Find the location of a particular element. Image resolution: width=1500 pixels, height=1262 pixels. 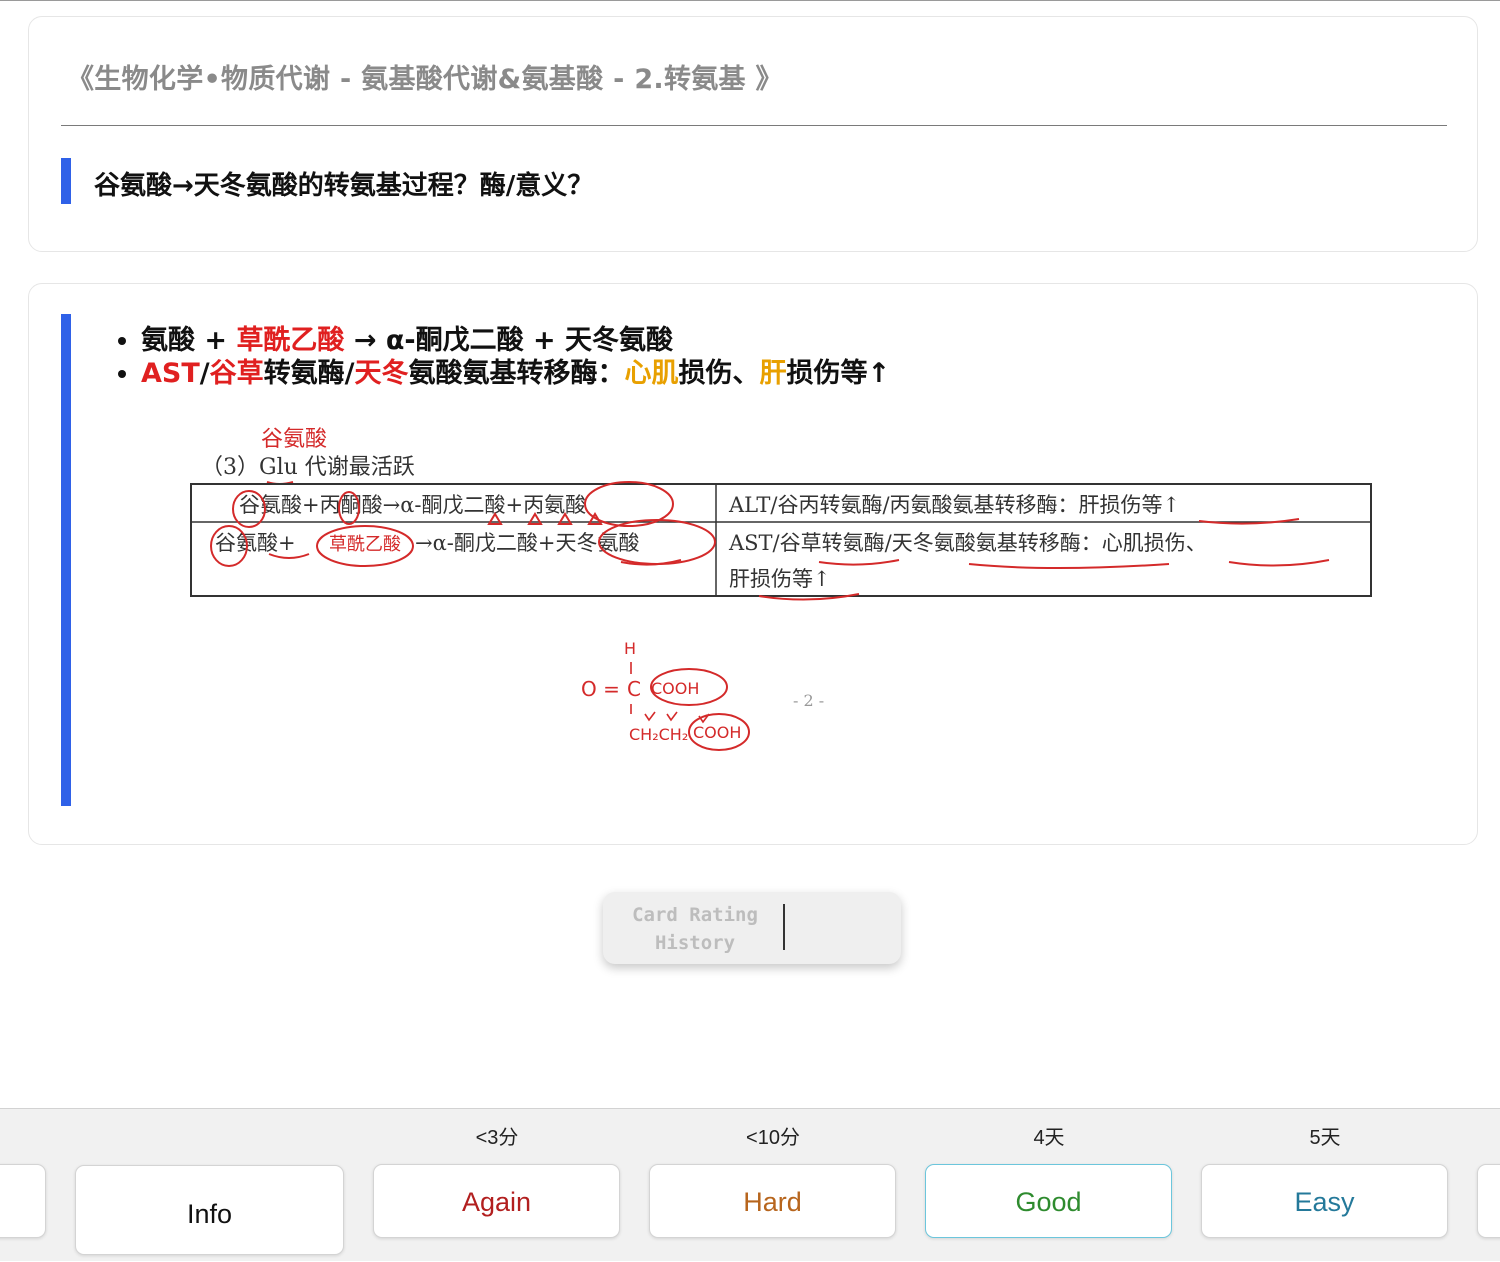

rating-history-label: Card Rating History is located at coordinates (695, 929).